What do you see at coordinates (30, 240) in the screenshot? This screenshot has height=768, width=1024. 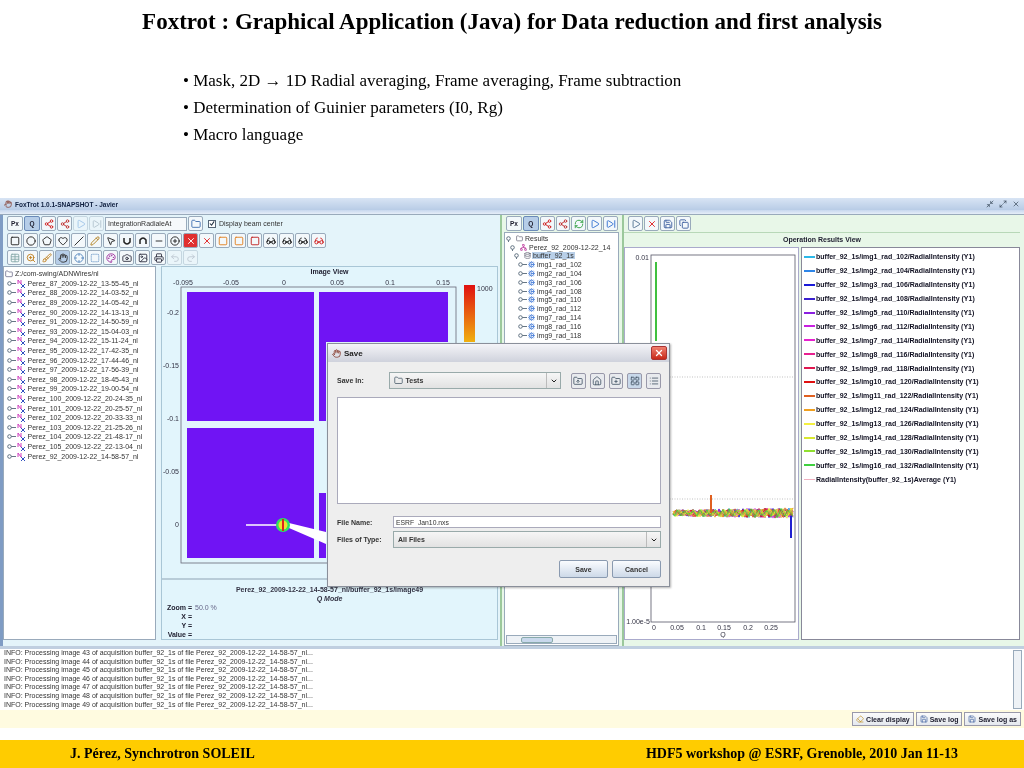 I see `circle-button` at bounding box center [30, 240].